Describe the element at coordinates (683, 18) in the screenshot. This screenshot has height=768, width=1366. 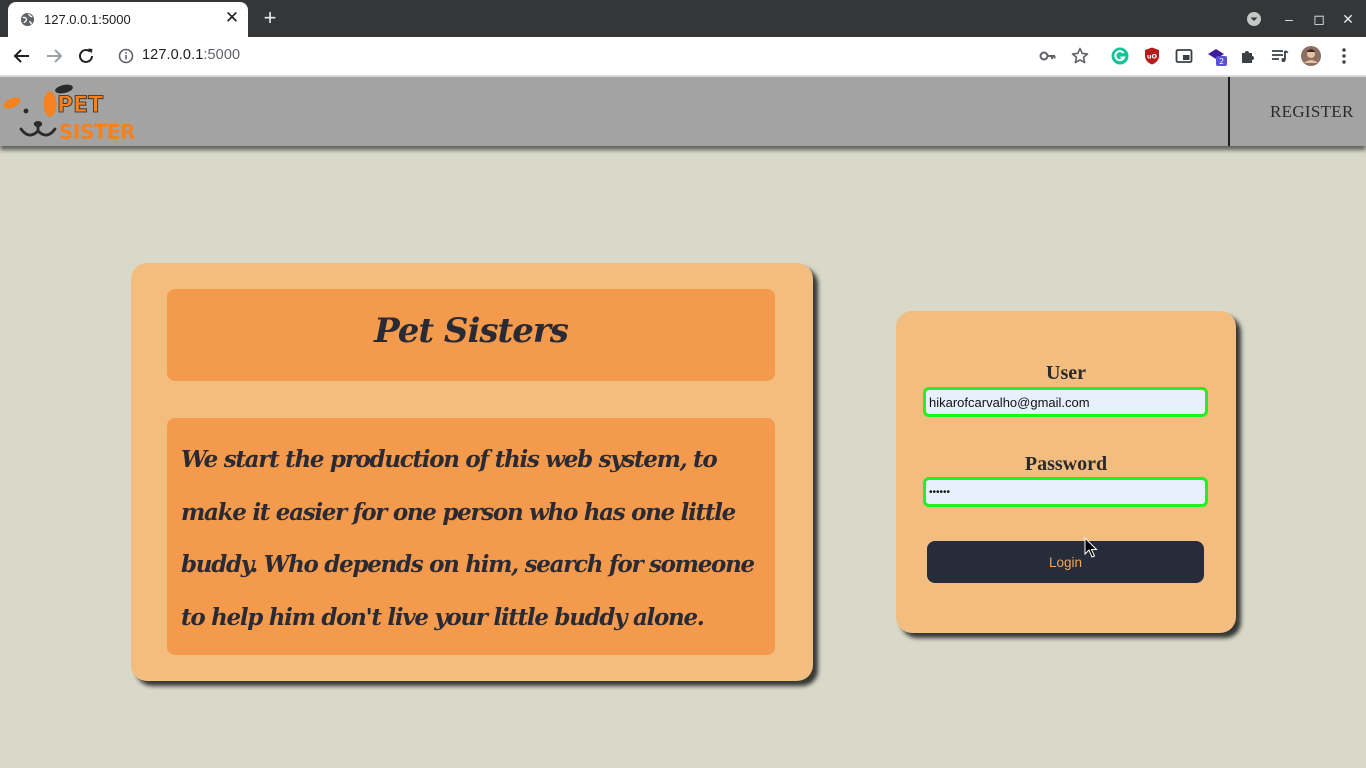
I see `browser-tabstrip: 127.0.0.1:5000 ✕ + – ◻ ✕` at that location.